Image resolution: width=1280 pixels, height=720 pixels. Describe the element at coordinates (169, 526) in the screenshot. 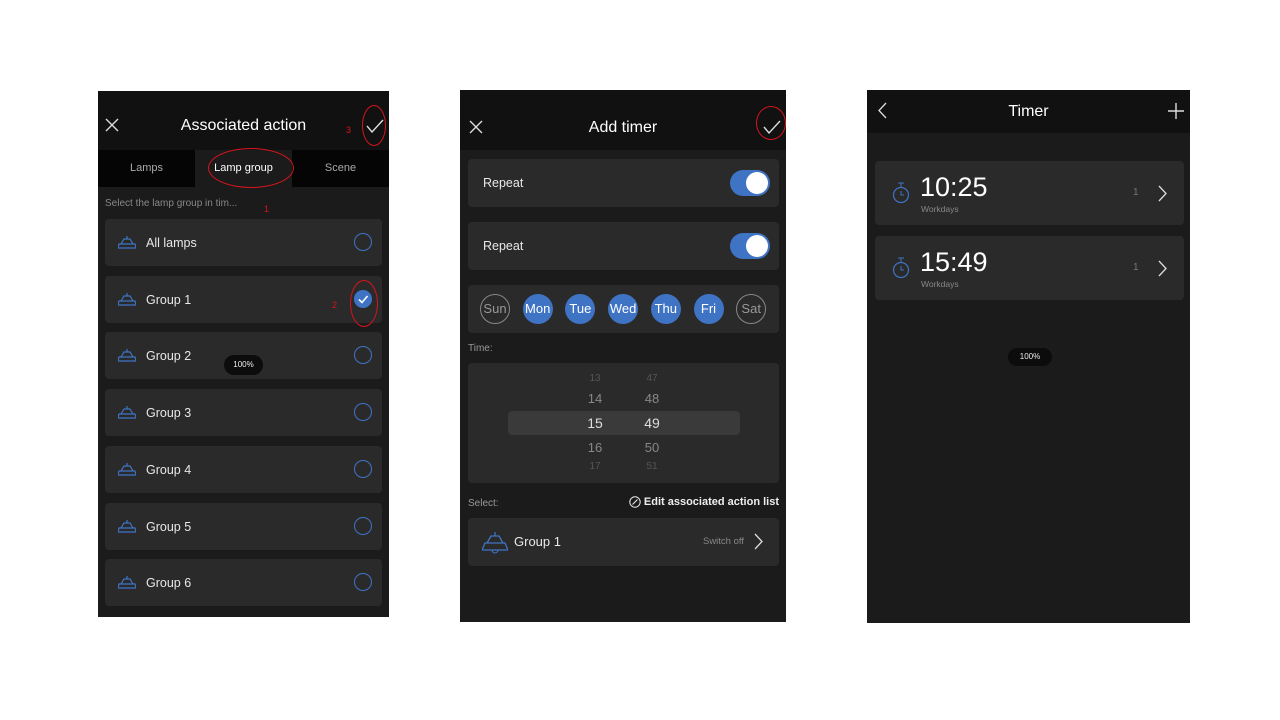

I see `item-label: Group 5` at that location.